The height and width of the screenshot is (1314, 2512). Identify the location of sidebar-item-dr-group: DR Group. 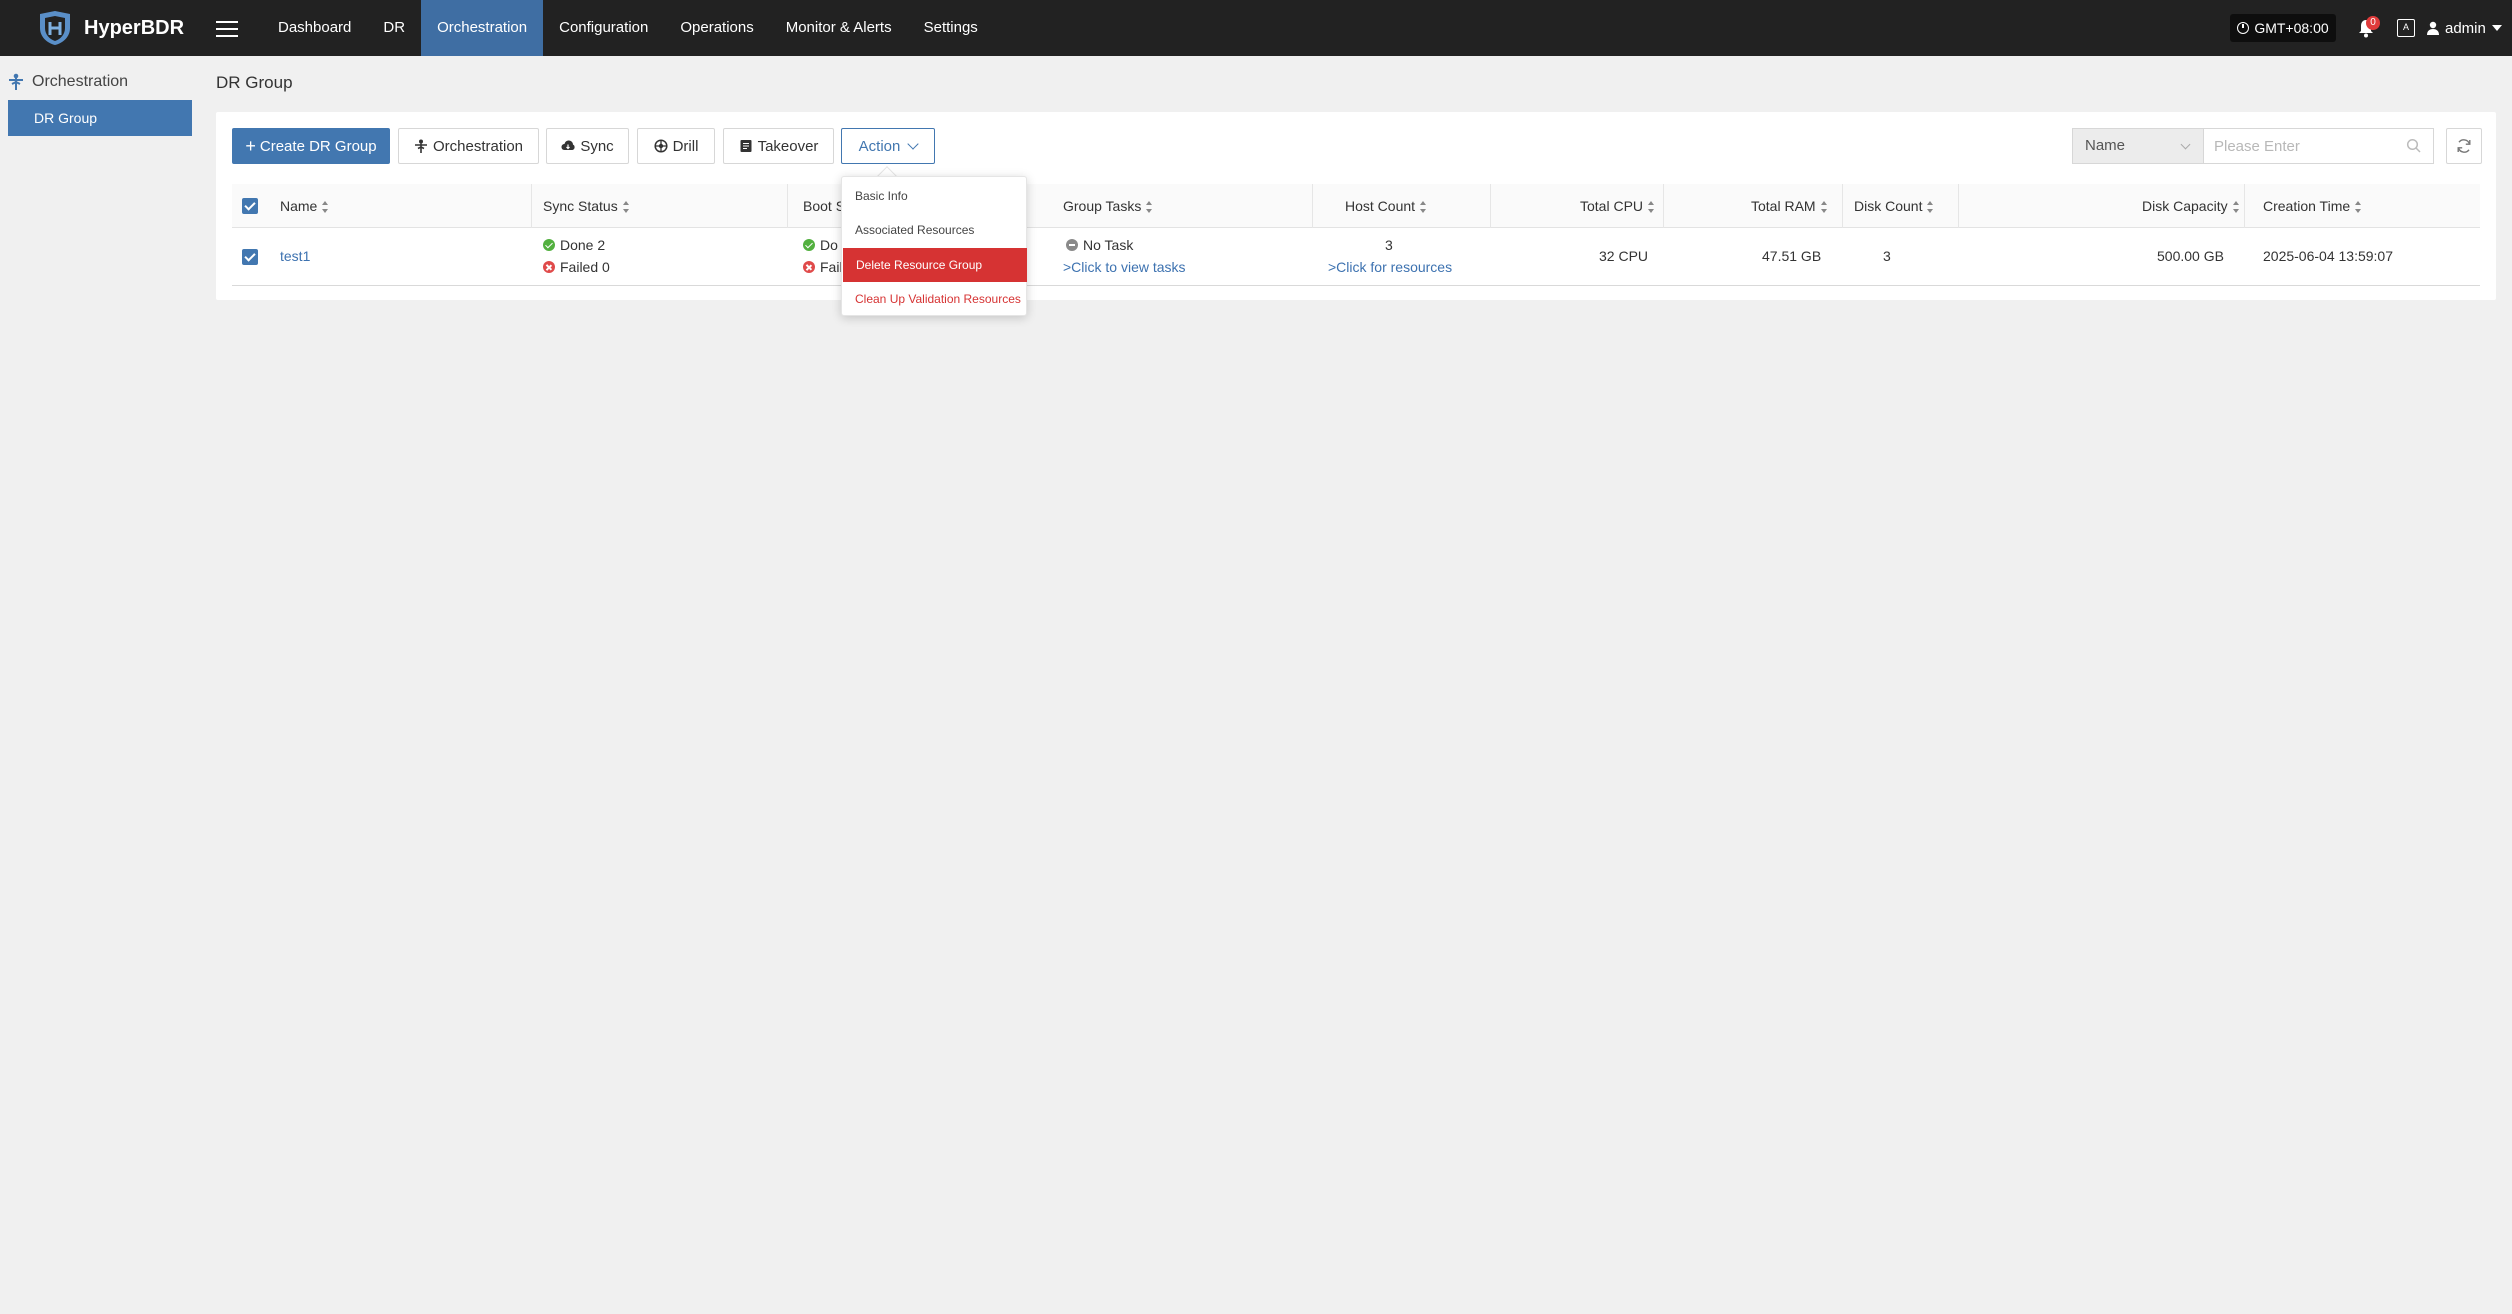
(100, 118).